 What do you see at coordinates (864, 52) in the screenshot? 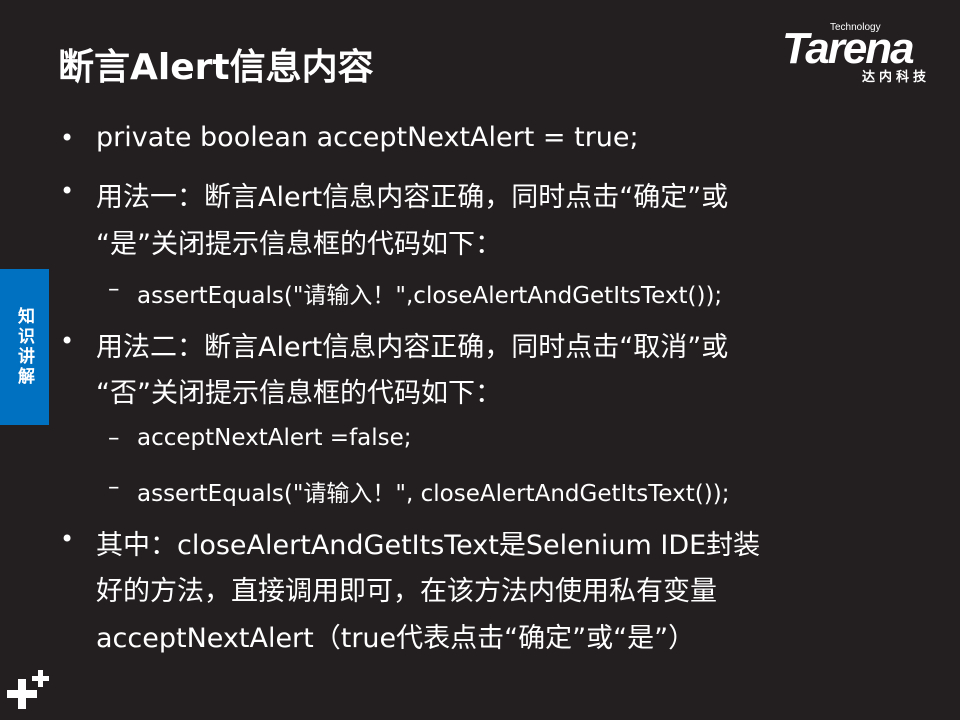
I see `tarena-logo: Tarena Technology 达内科技` at bounding box center [864, 52].